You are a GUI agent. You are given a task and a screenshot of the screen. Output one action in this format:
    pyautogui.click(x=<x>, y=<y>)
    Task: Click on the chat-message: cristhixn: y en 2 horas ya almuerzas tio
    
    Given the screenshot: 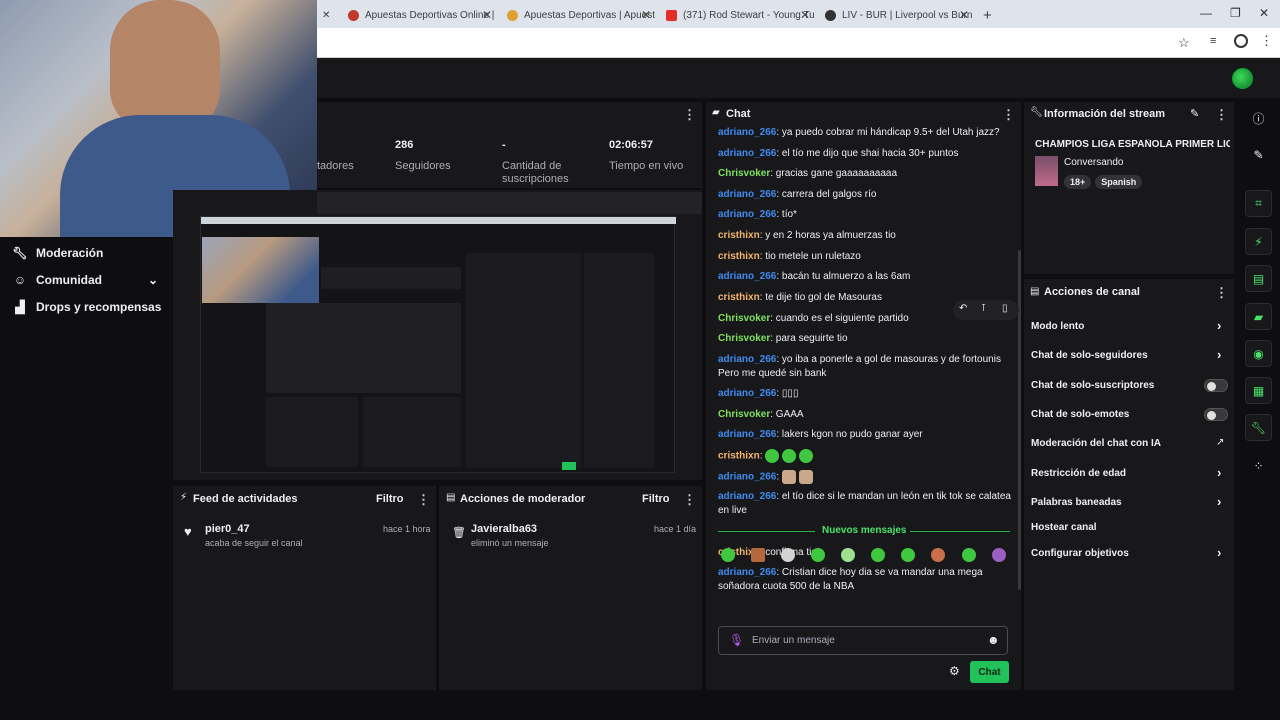 What is the action you would take?
    pyautogui.click(x=865, y=236)
    